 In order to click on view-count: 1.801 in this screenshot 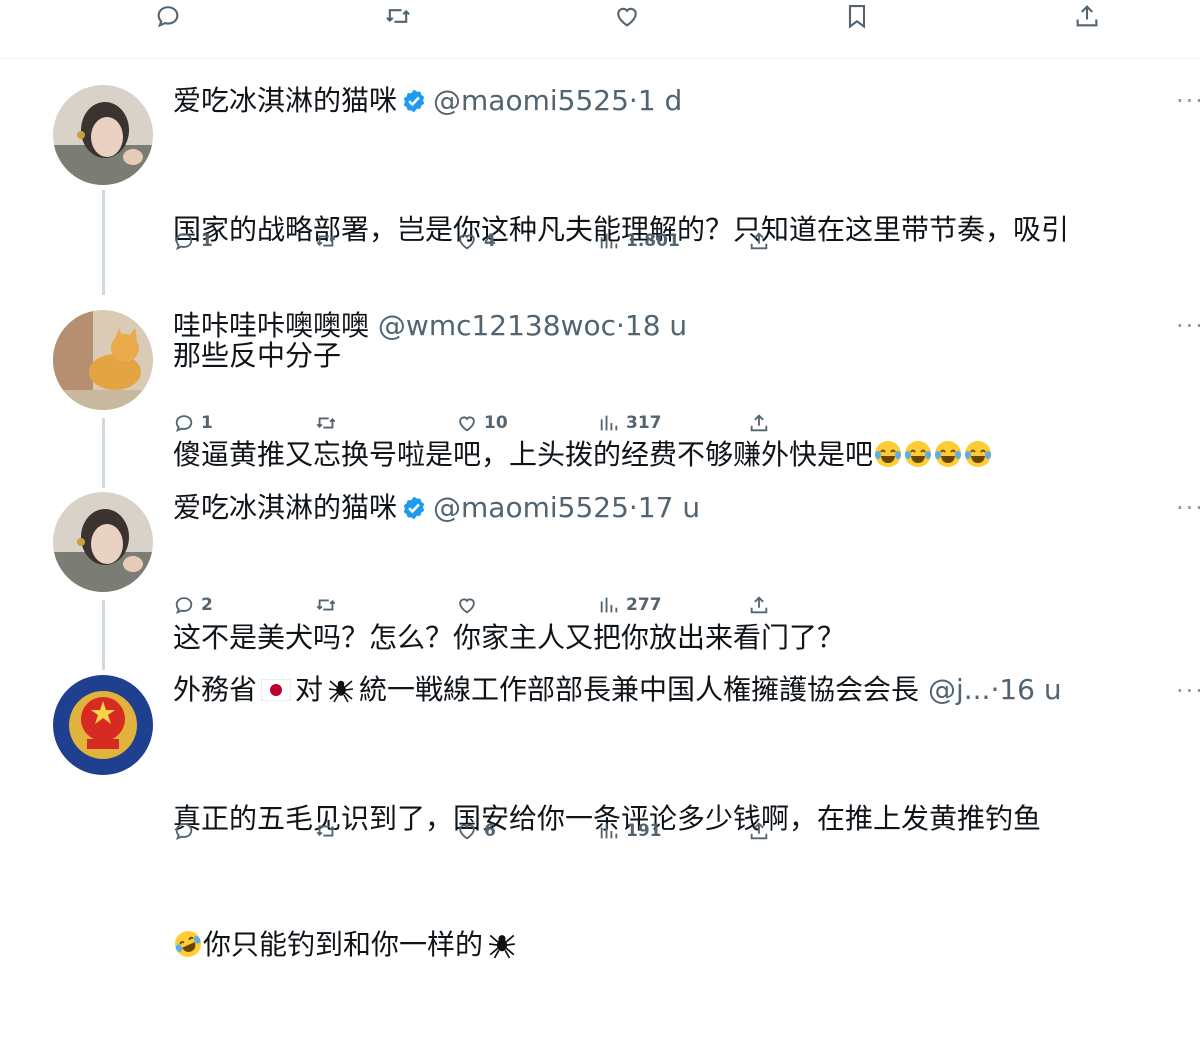, I will do `click(653, 241)`.